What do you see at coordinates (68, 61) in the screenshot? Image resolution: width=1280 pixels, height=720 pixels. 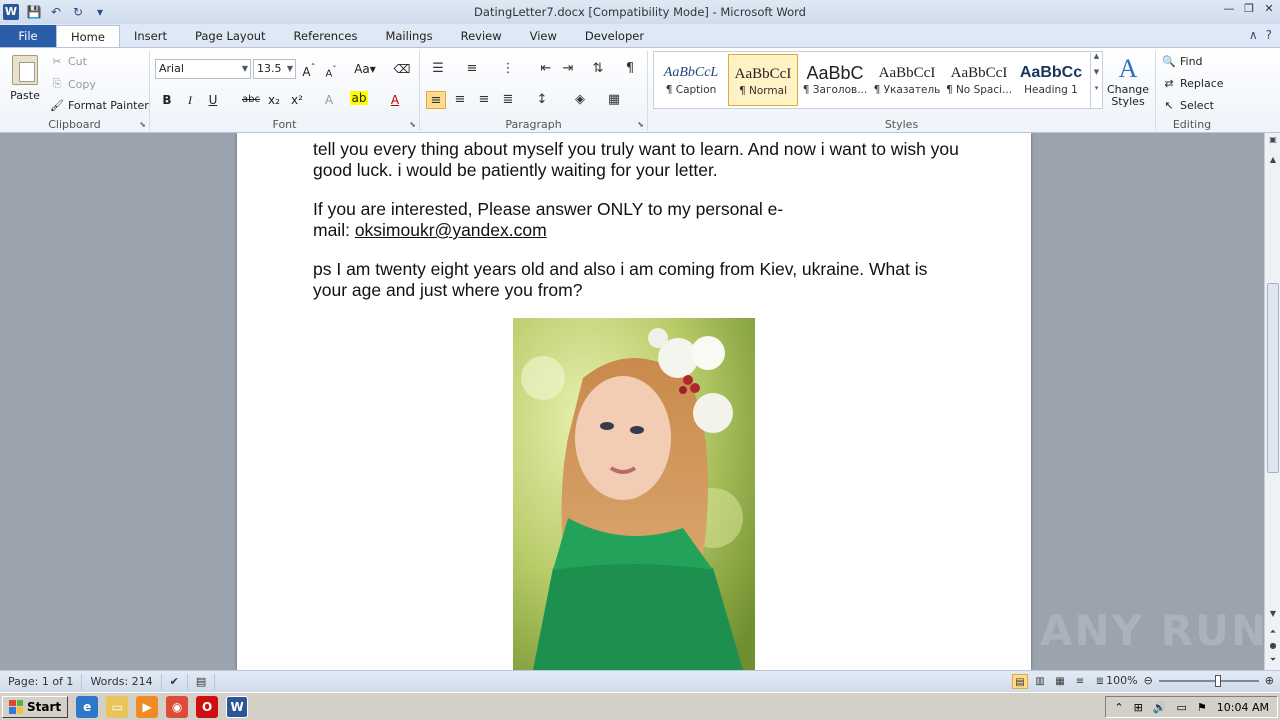 I see `cut-button: ✂ Cut` at bounding box center [68, 61].